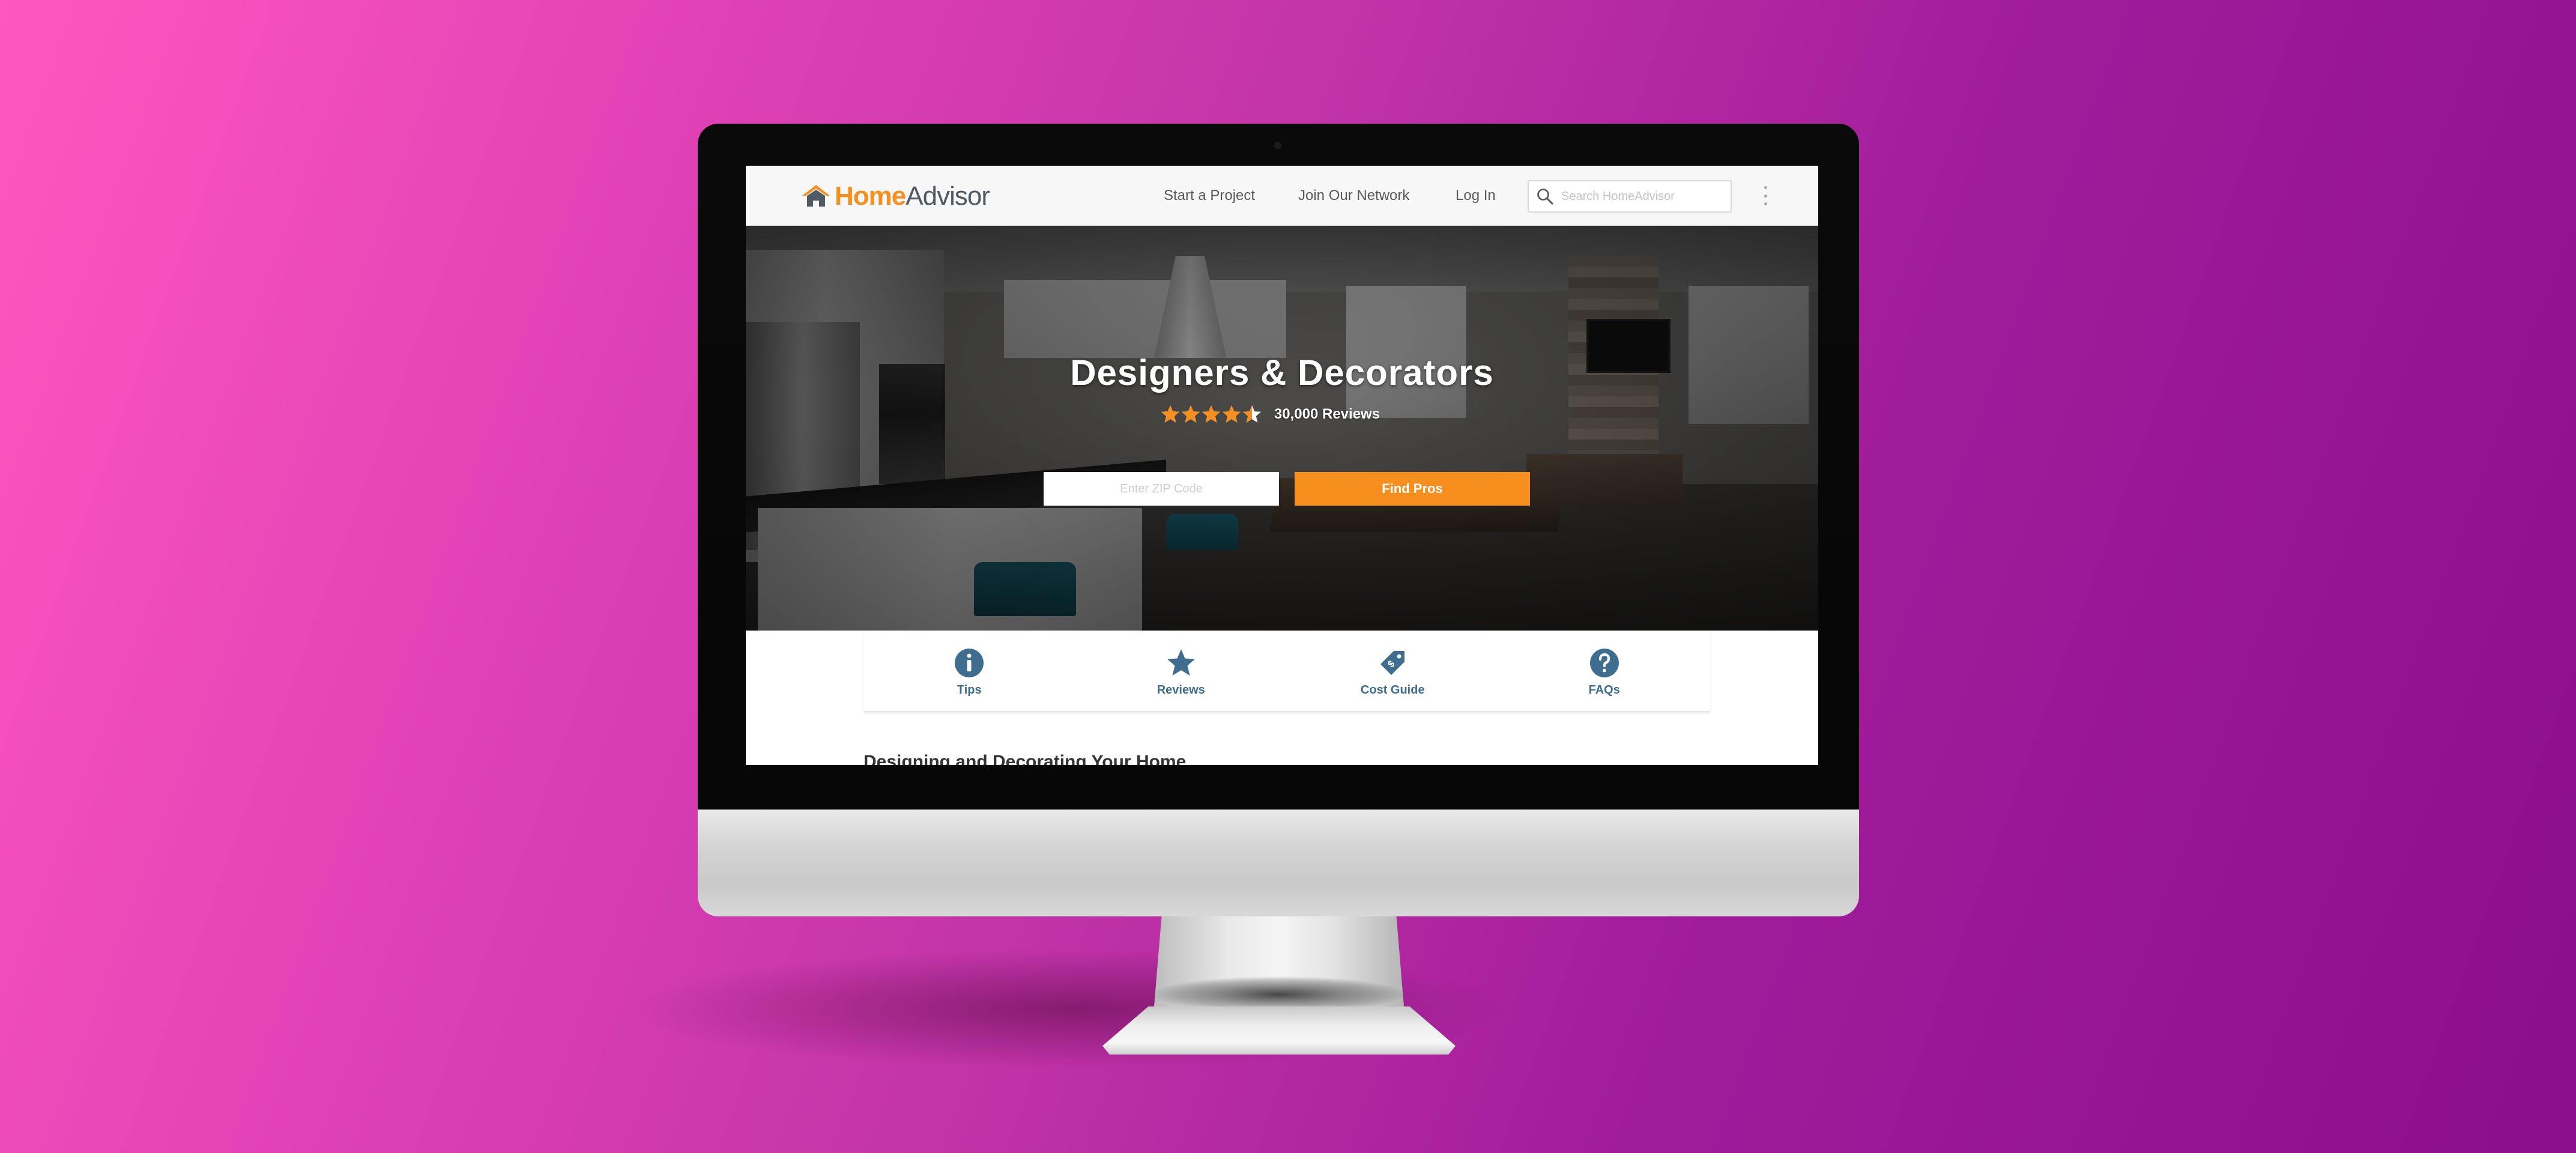 The width and height of the screenshot is (2576, 1153). What do you see at coordinates (870, 196) in the screenshot?
I see `logo-text-home: Home` at bounding box center [870, 196].